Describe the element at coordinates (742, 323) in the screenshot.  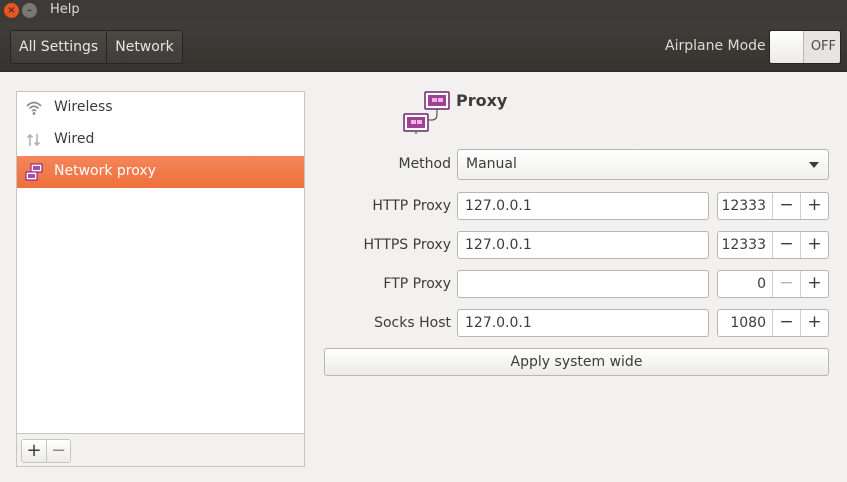
I see `port-value: 1080` at that location.